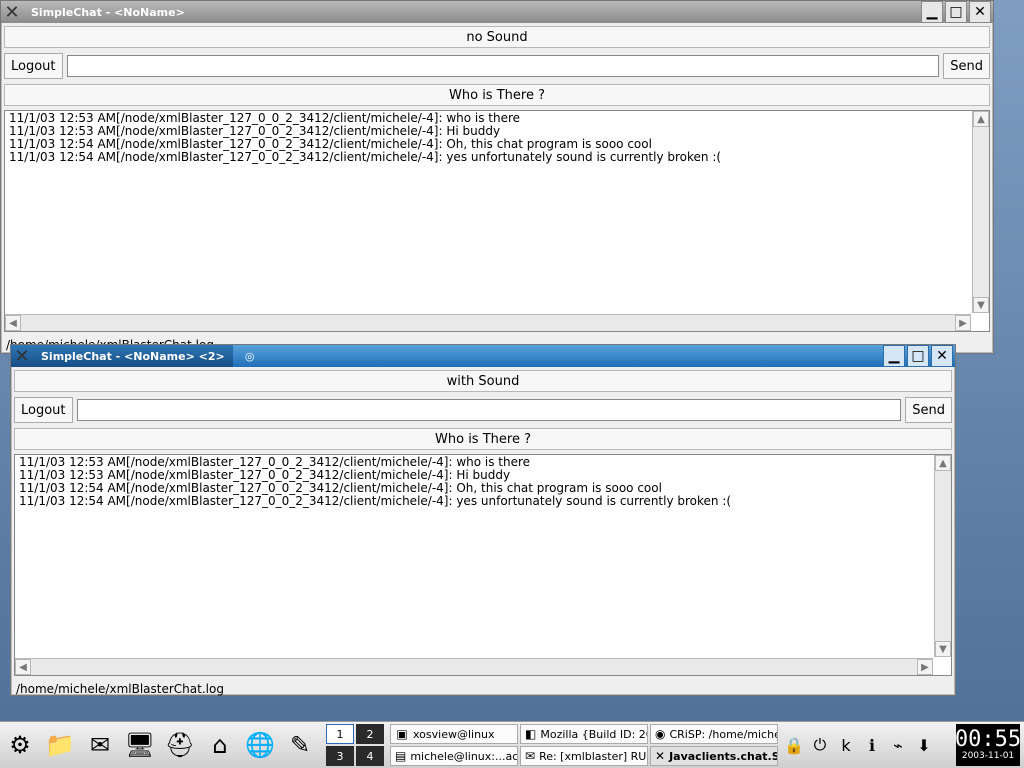  I want to click on clock: 00:55 2003-11-01, so click(988, 745).